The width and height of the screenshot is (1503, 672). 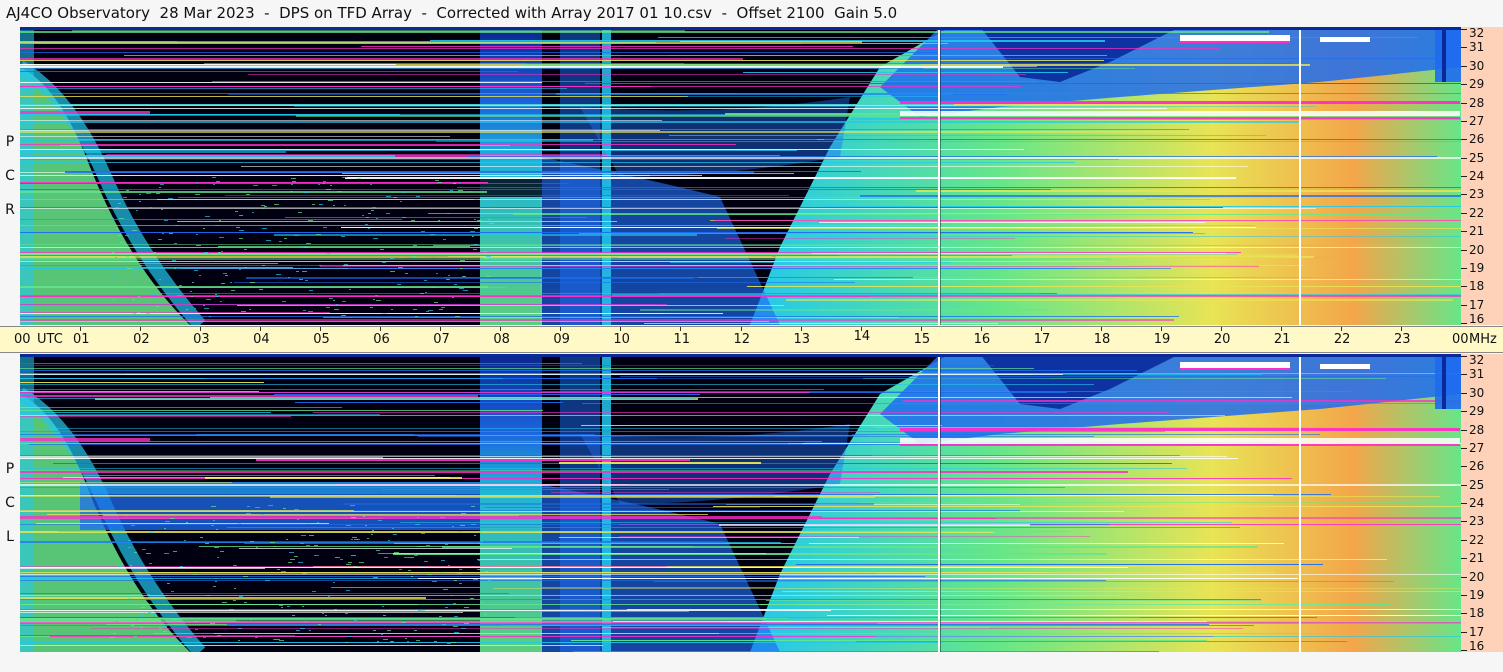 I want to click on mhz-label: 20, so click(x=1477, y=577).